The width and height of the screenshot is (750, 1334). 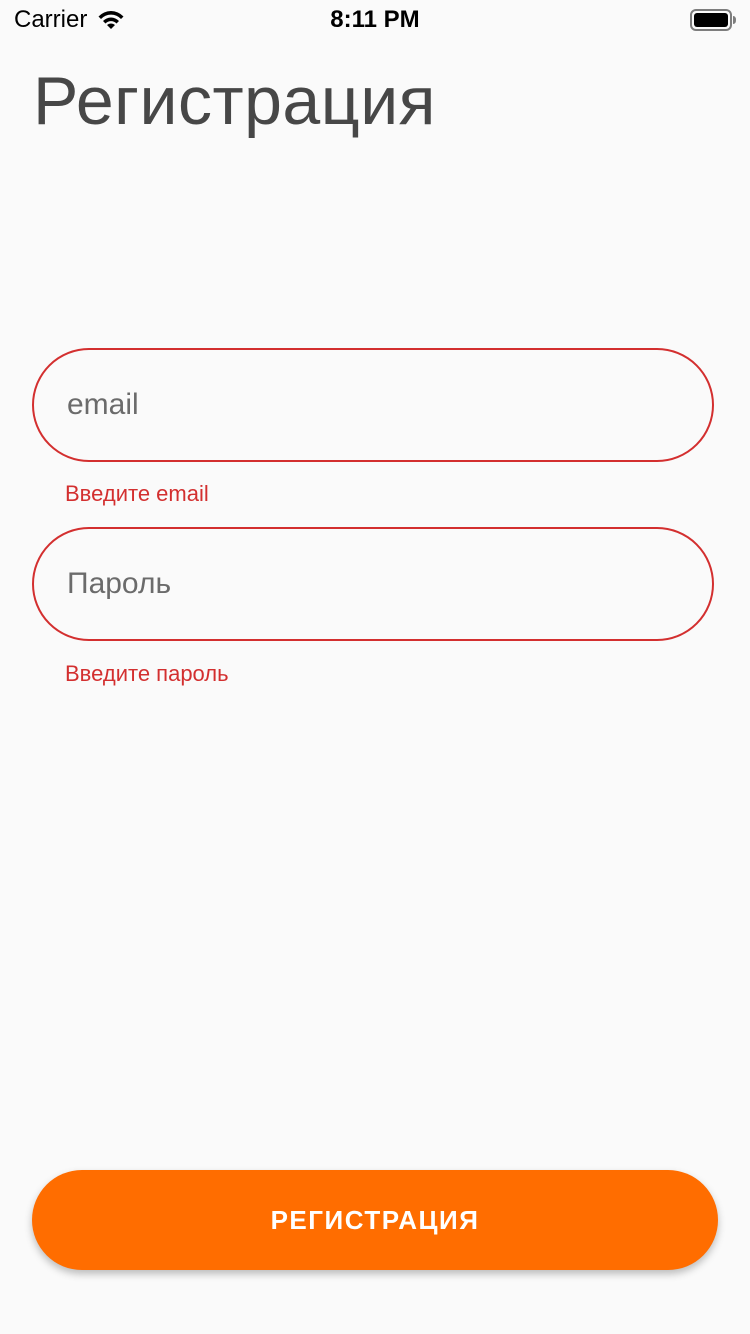 I want to click on battery-icon, so click(x=713, y=20).